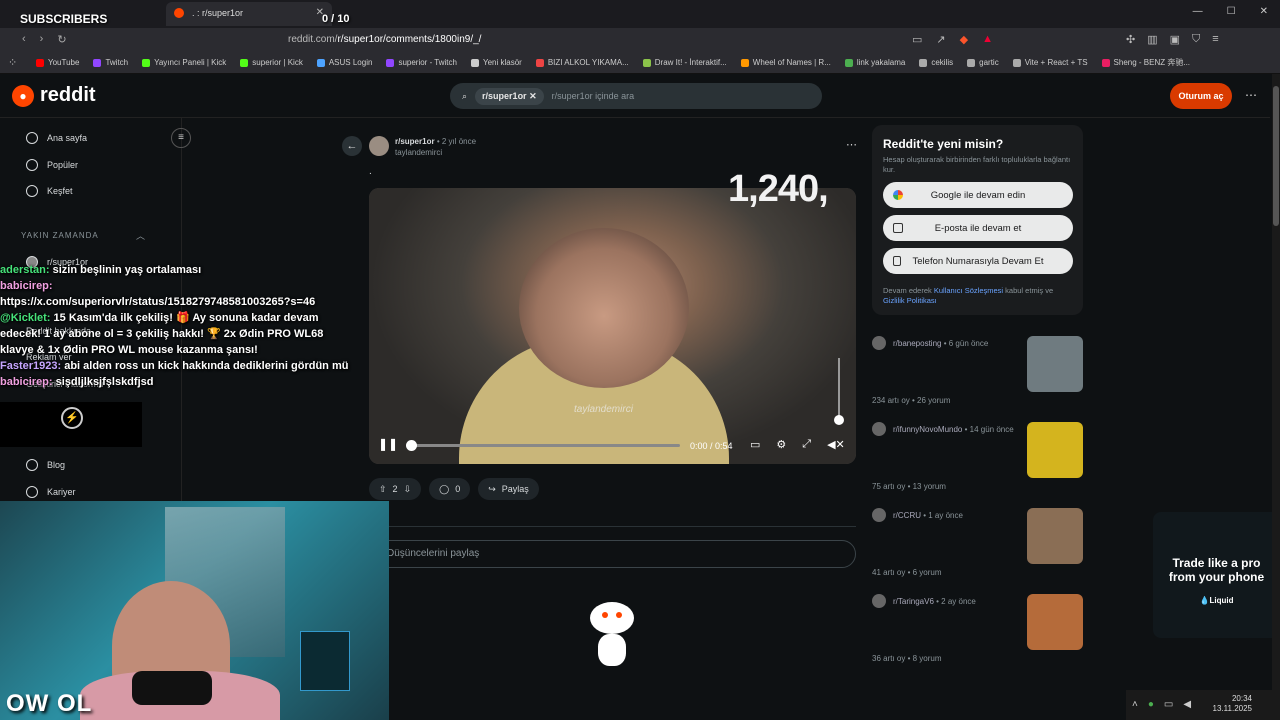  What do you see at coordinates (383, 489) in the screenshot?
I see `upvote-icon: ⇧` at bounding box center [383, 489].